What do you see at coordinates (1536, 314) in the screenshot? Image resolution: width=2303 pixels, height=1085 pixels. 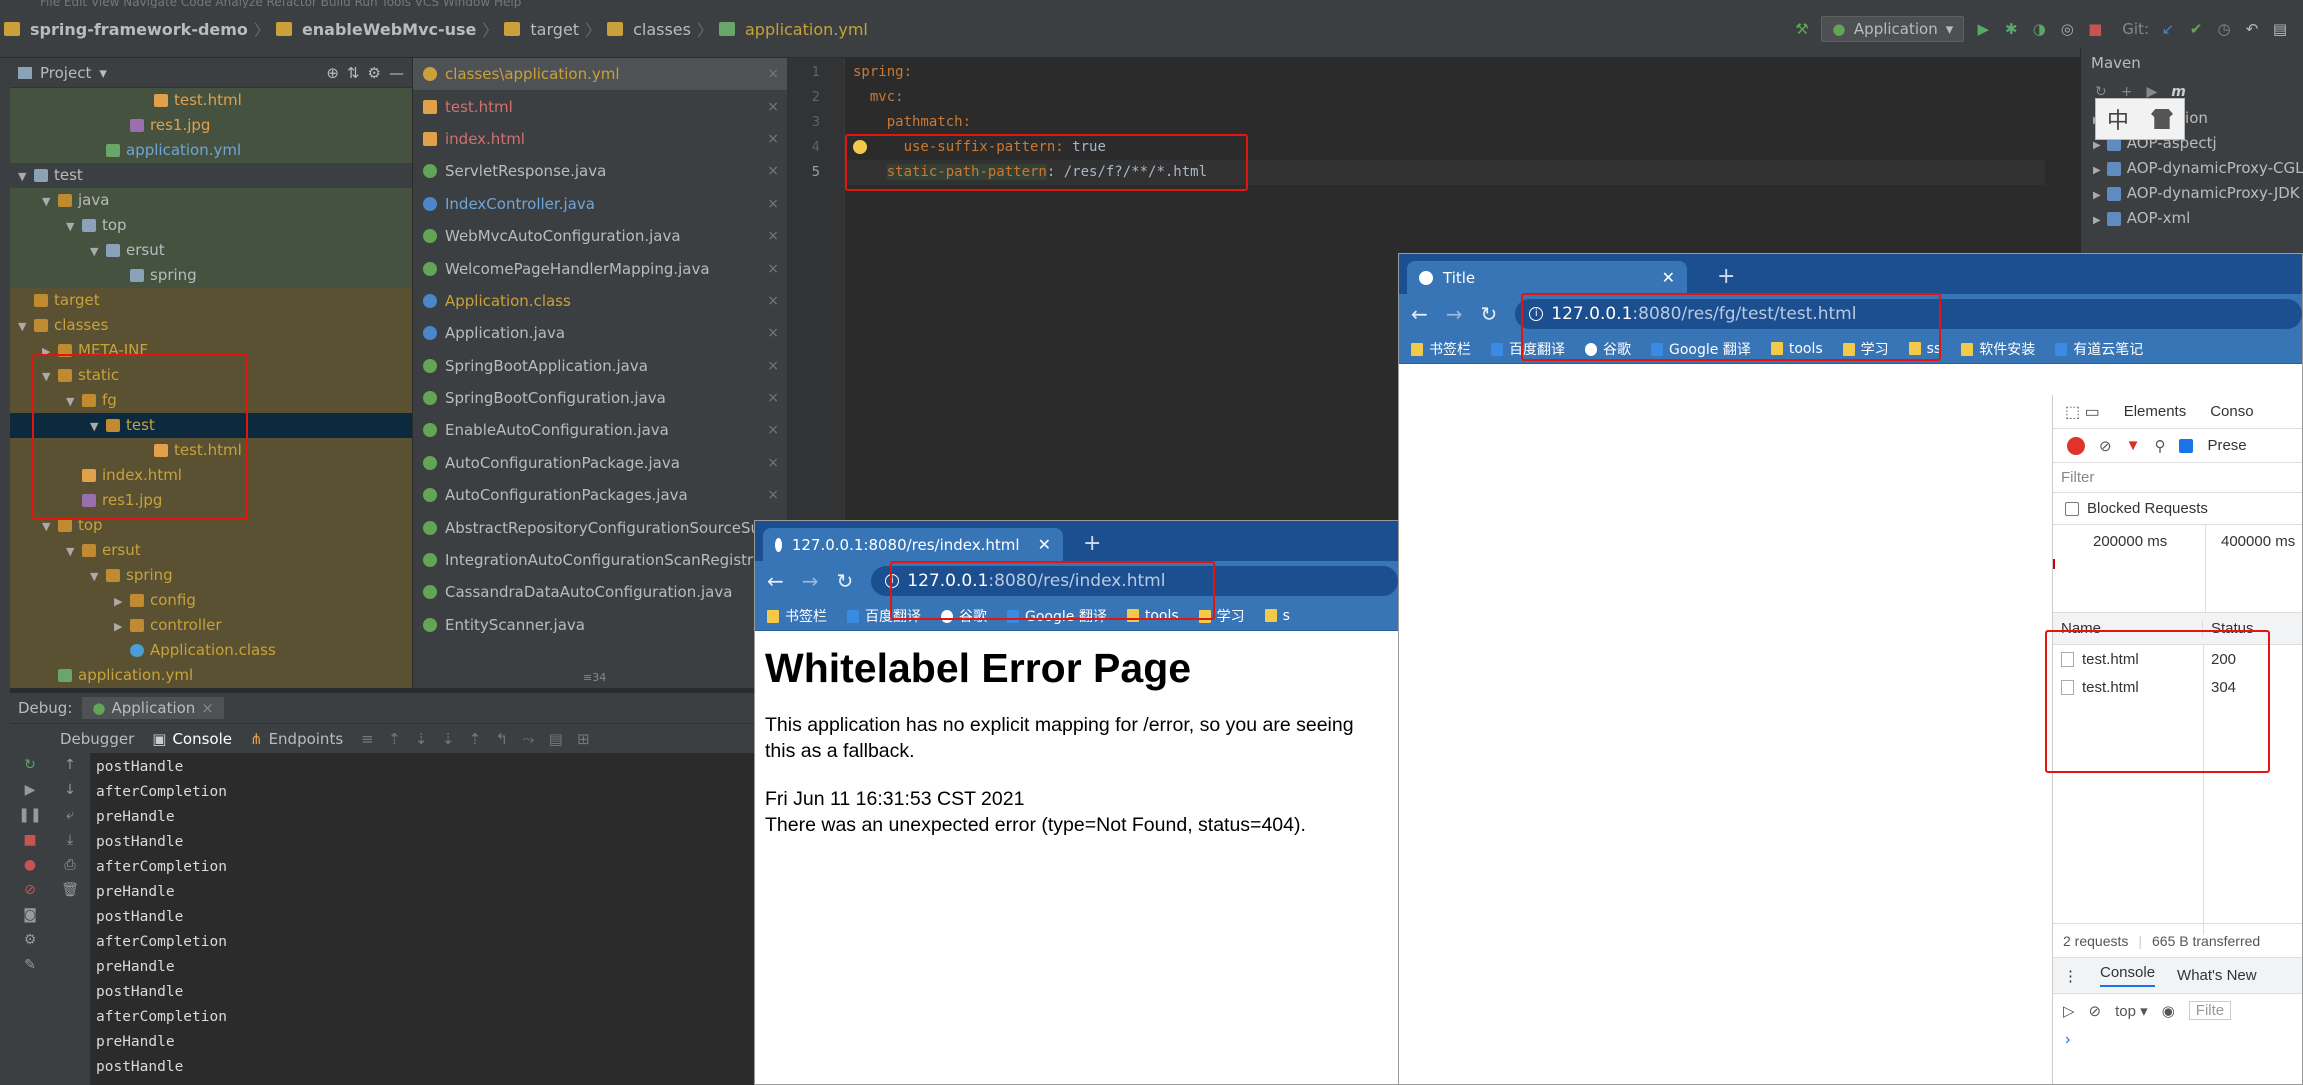 I see `info-icon: i` at bounding box center [1536, 314].